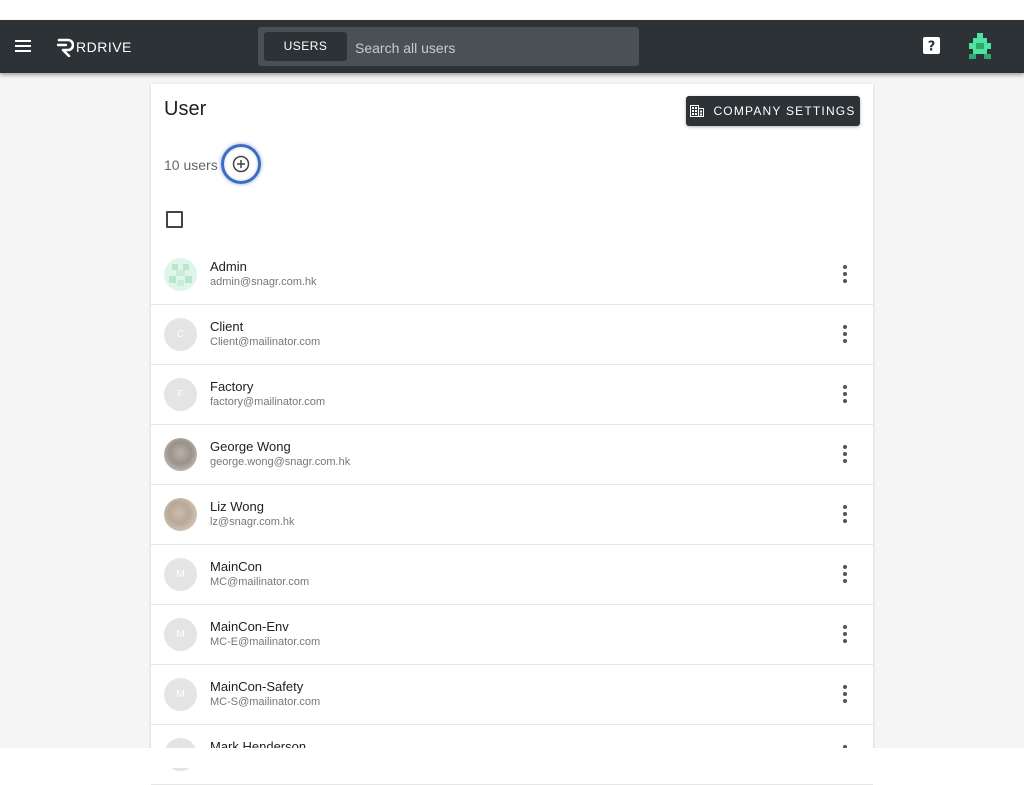 Image resolution: width=1024 pixels, height=785 pixels. Describe the element at coordinates (512, 10) in the screenshot. I see `top-margin` at that location.